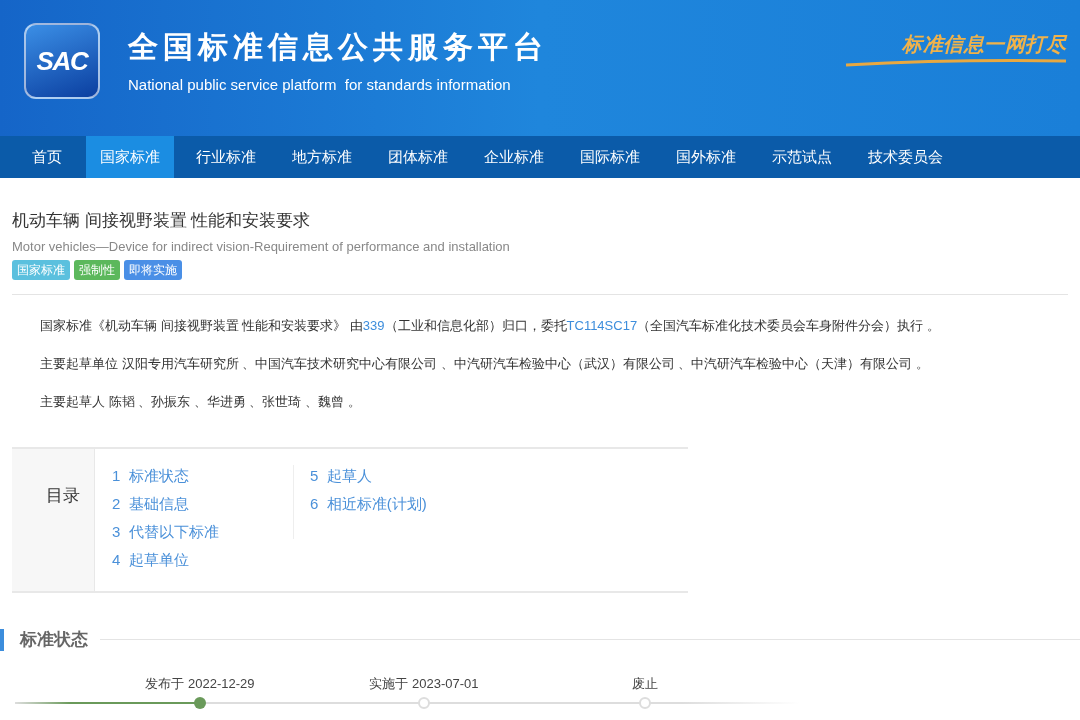  Describe the element at coordinates (198, 503) in the screenshot. I see `toc-link: 2 基础信息` at that location.